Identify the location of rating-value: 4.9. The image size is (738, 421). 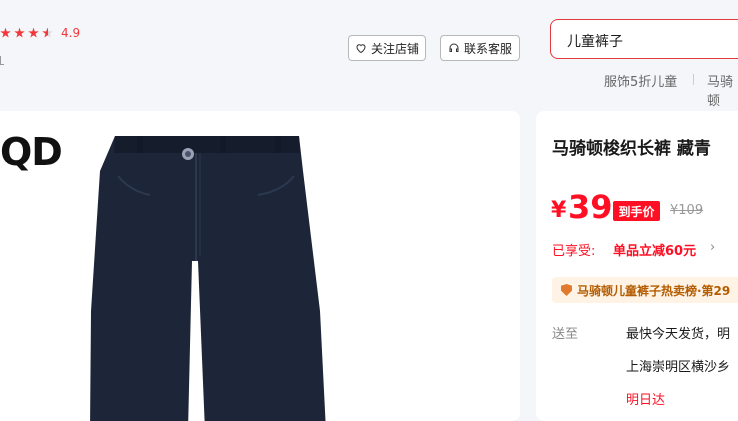
(71, 33).